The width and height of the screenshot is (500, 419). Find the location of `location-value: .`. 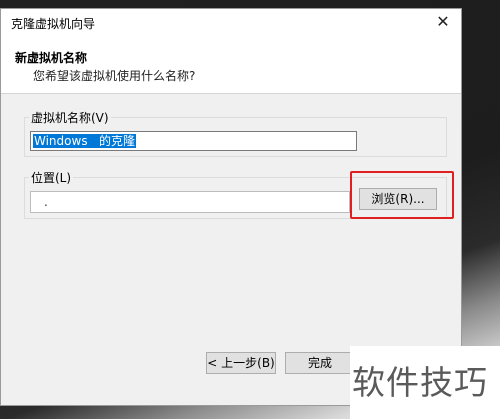

location-value: . is located at coordinates (46, 202).